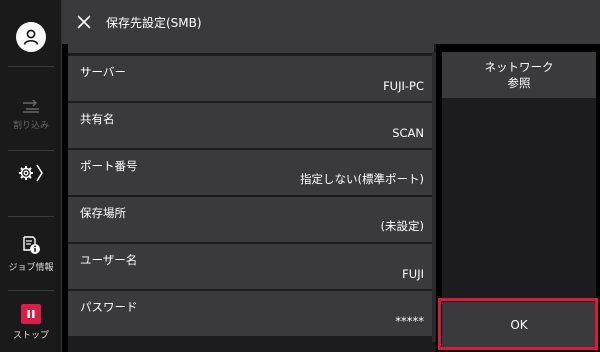  What do you see at coordinates (109, 166) in the screenshot?
I see `row-label: ポート番号` at bounding box center [109, 166].